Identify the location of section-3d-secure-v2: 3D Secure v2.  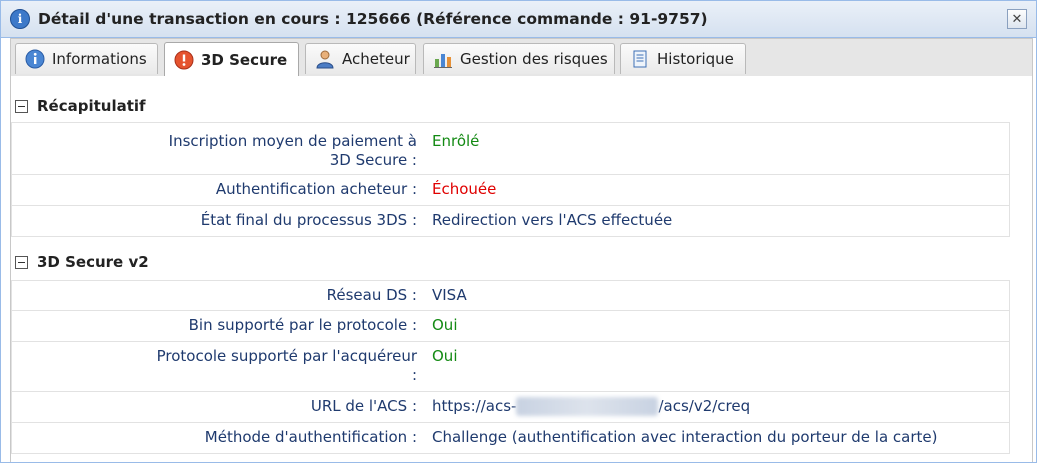
(82, 262).